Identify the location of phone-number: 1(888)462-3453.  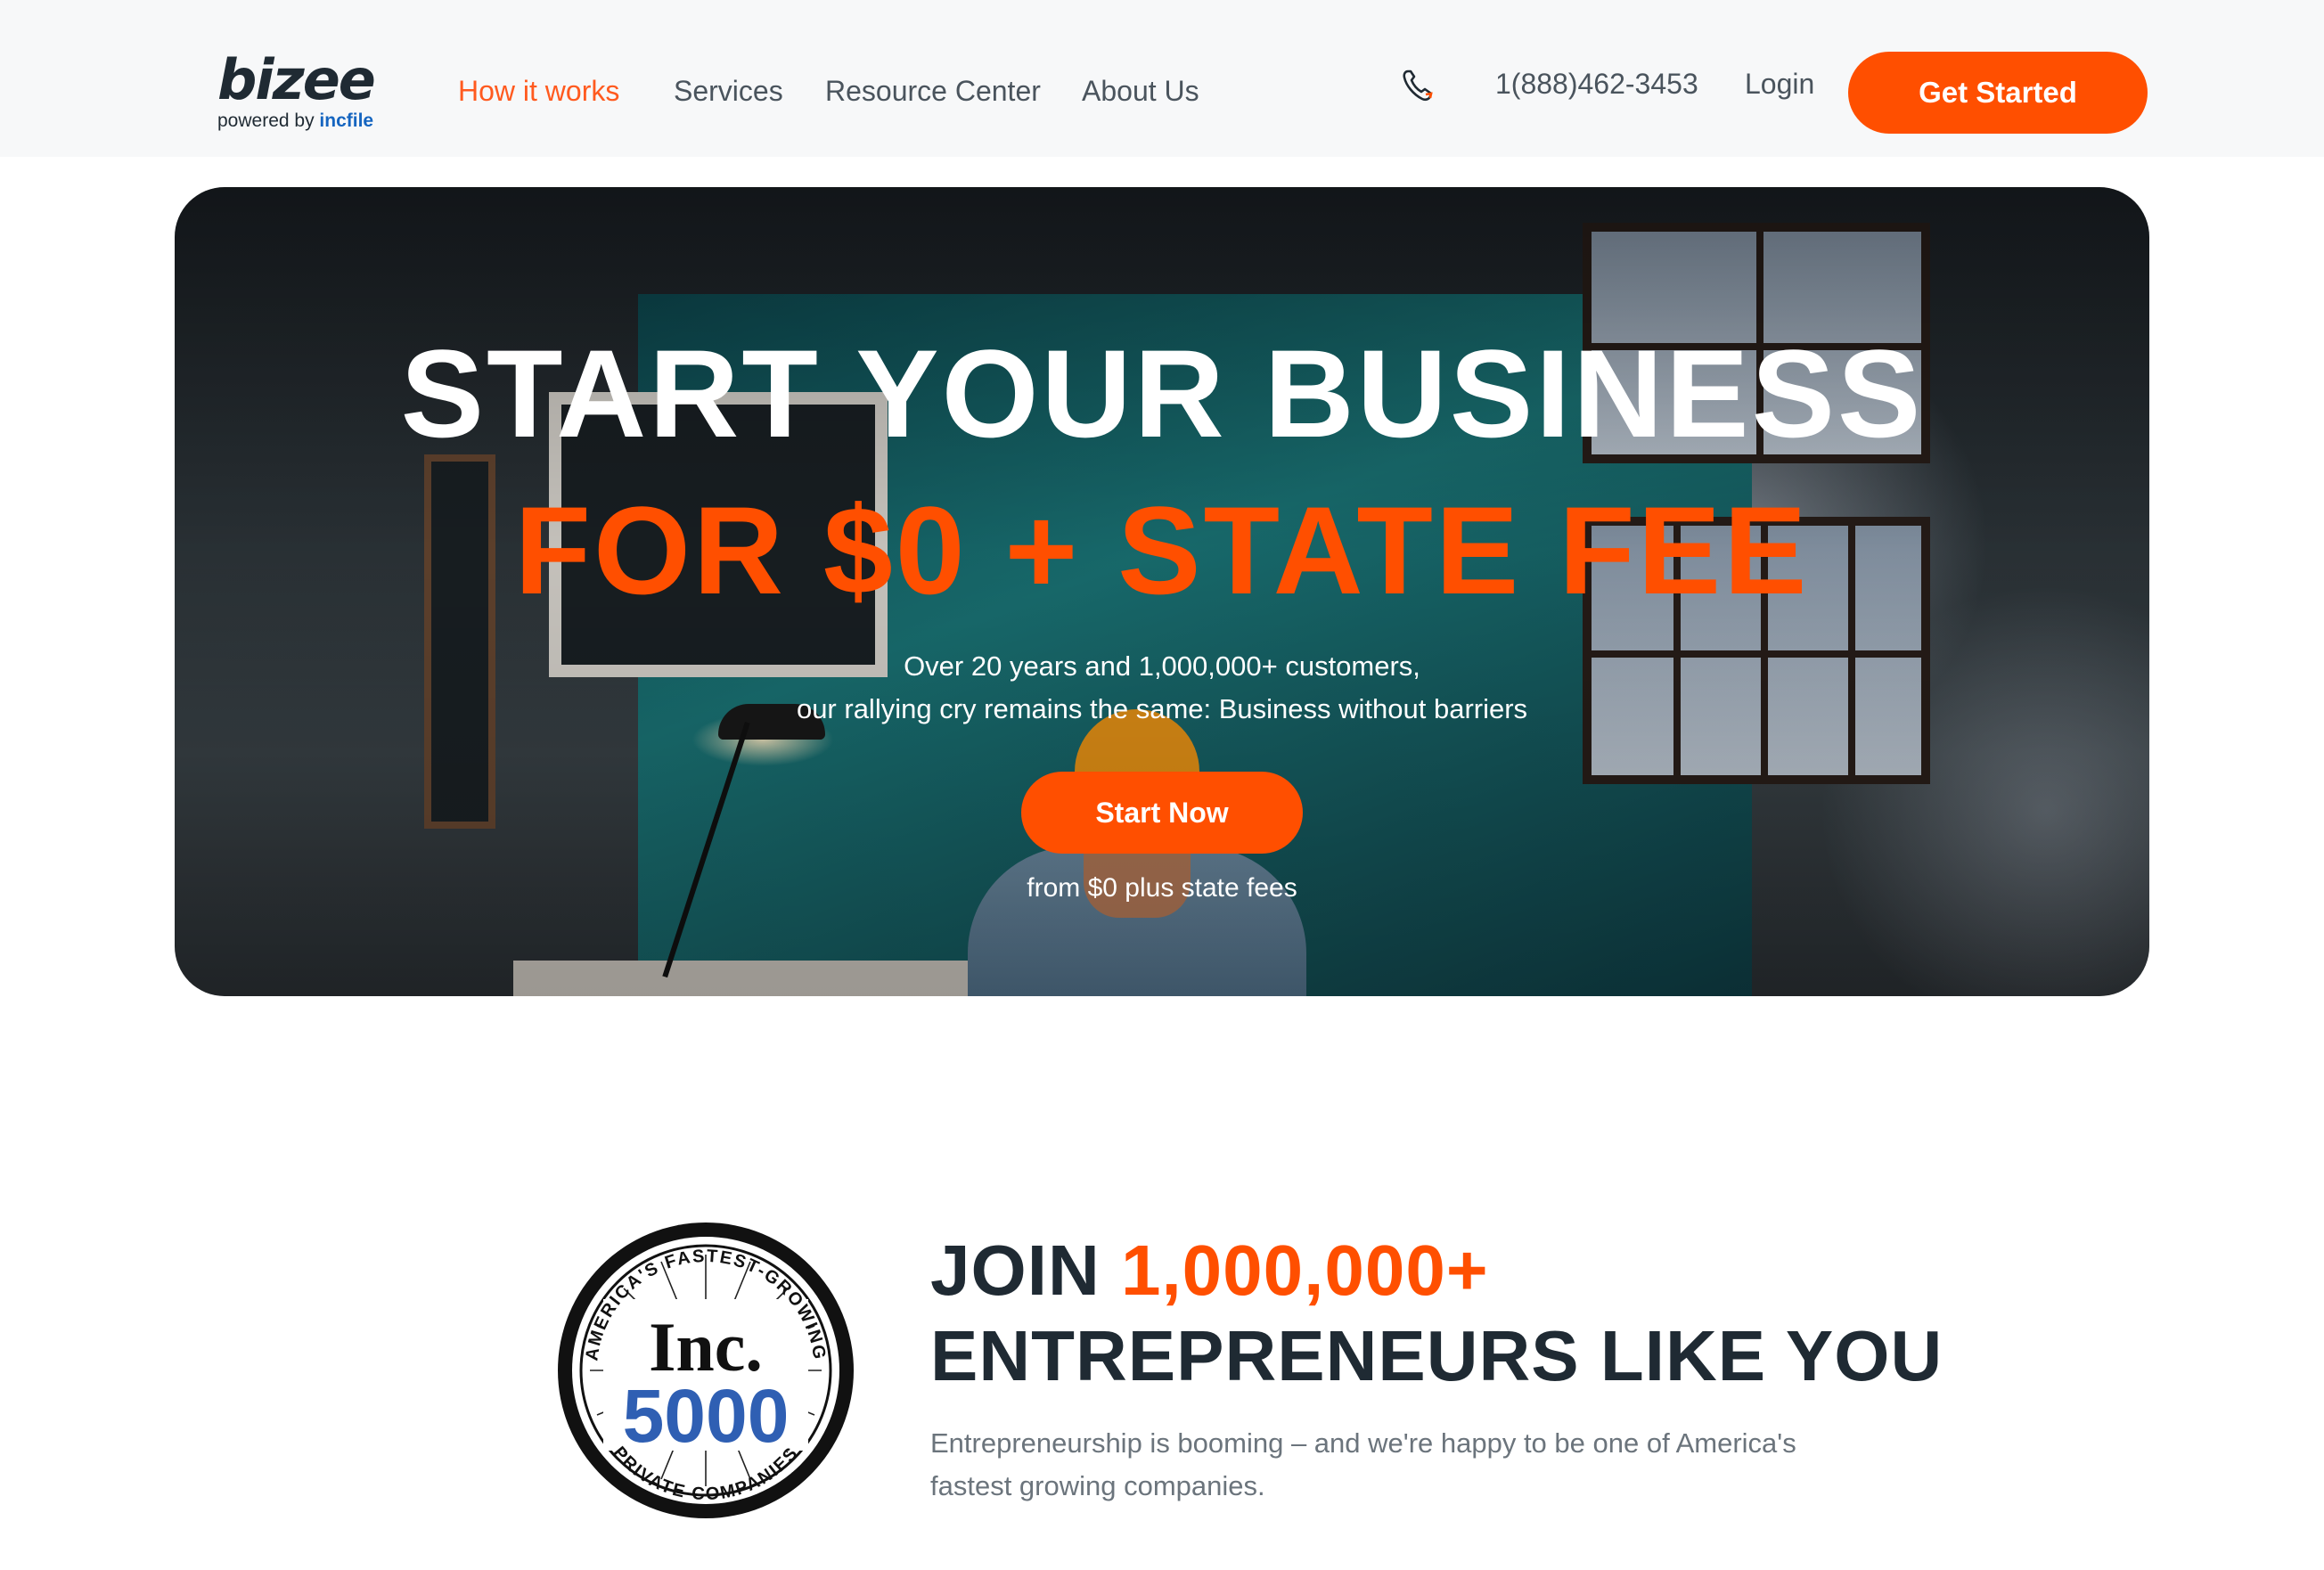
(1596, 84).